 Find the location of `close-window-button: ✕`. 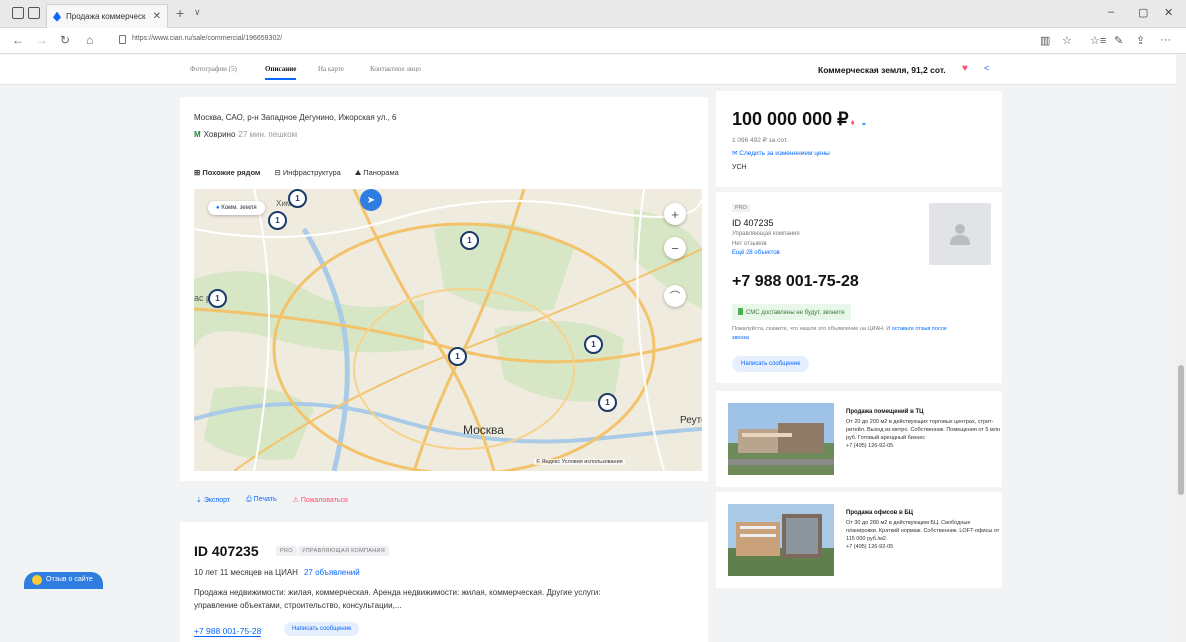

close-window-button: ✕ is located at coordinates (1168, 12).